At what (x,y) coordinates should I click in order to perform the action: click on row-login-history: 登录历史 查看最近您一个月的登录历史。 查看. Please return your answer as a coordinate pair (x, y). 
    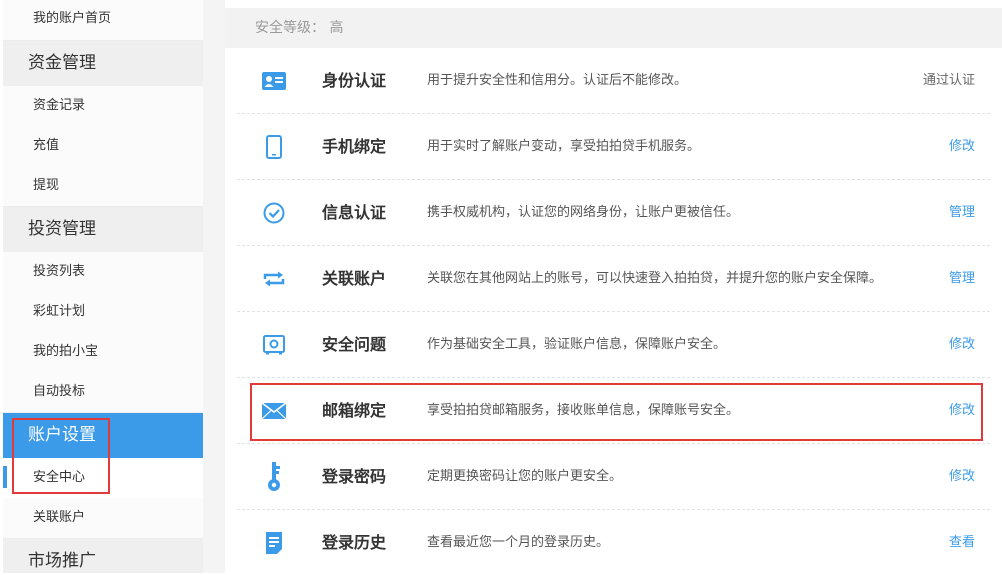
    Looking at the image, I should click on (613, 542).